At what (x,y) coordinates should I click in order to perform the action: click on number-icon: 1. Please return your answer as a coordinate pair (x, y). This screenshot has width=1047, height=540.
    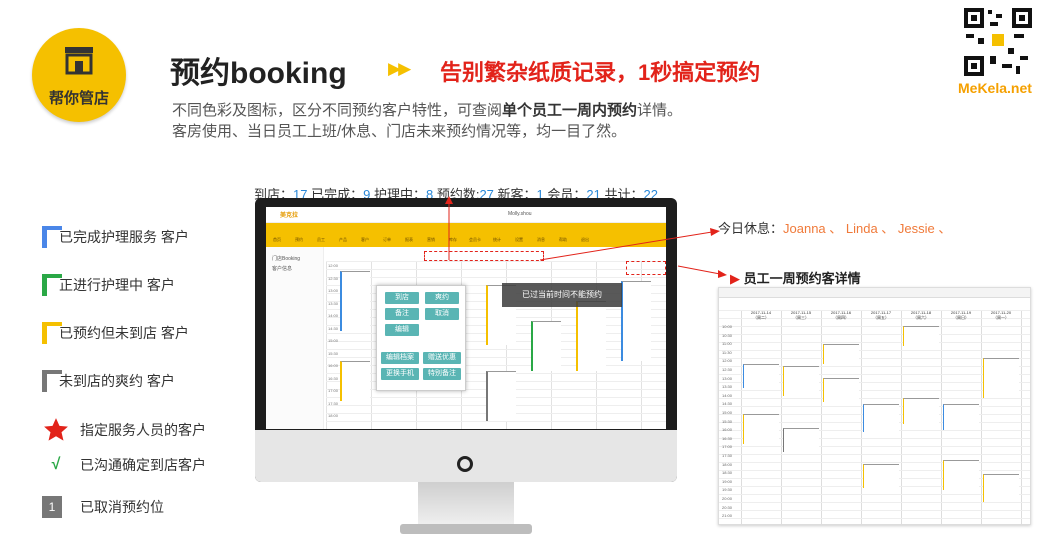
    Looking at the image, I should click on (52, 507).